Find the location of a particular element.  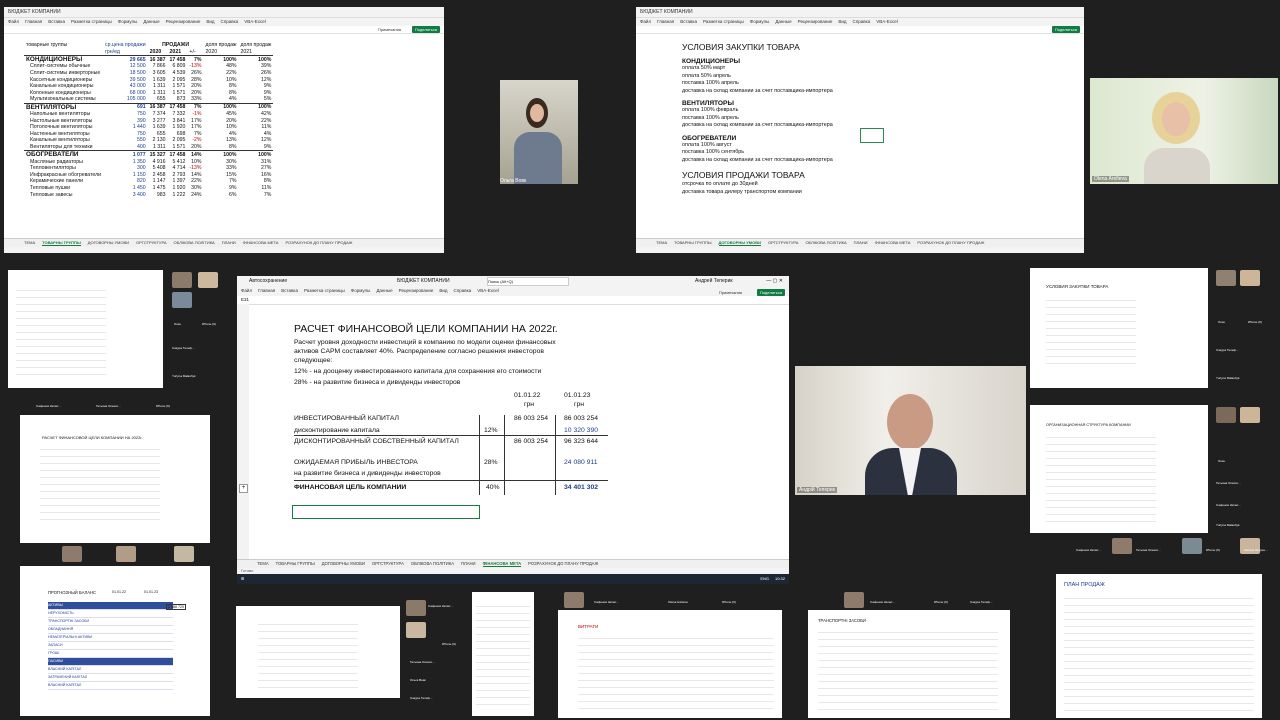

main-formula-bar: E31 is located at coordinates (513, 300).